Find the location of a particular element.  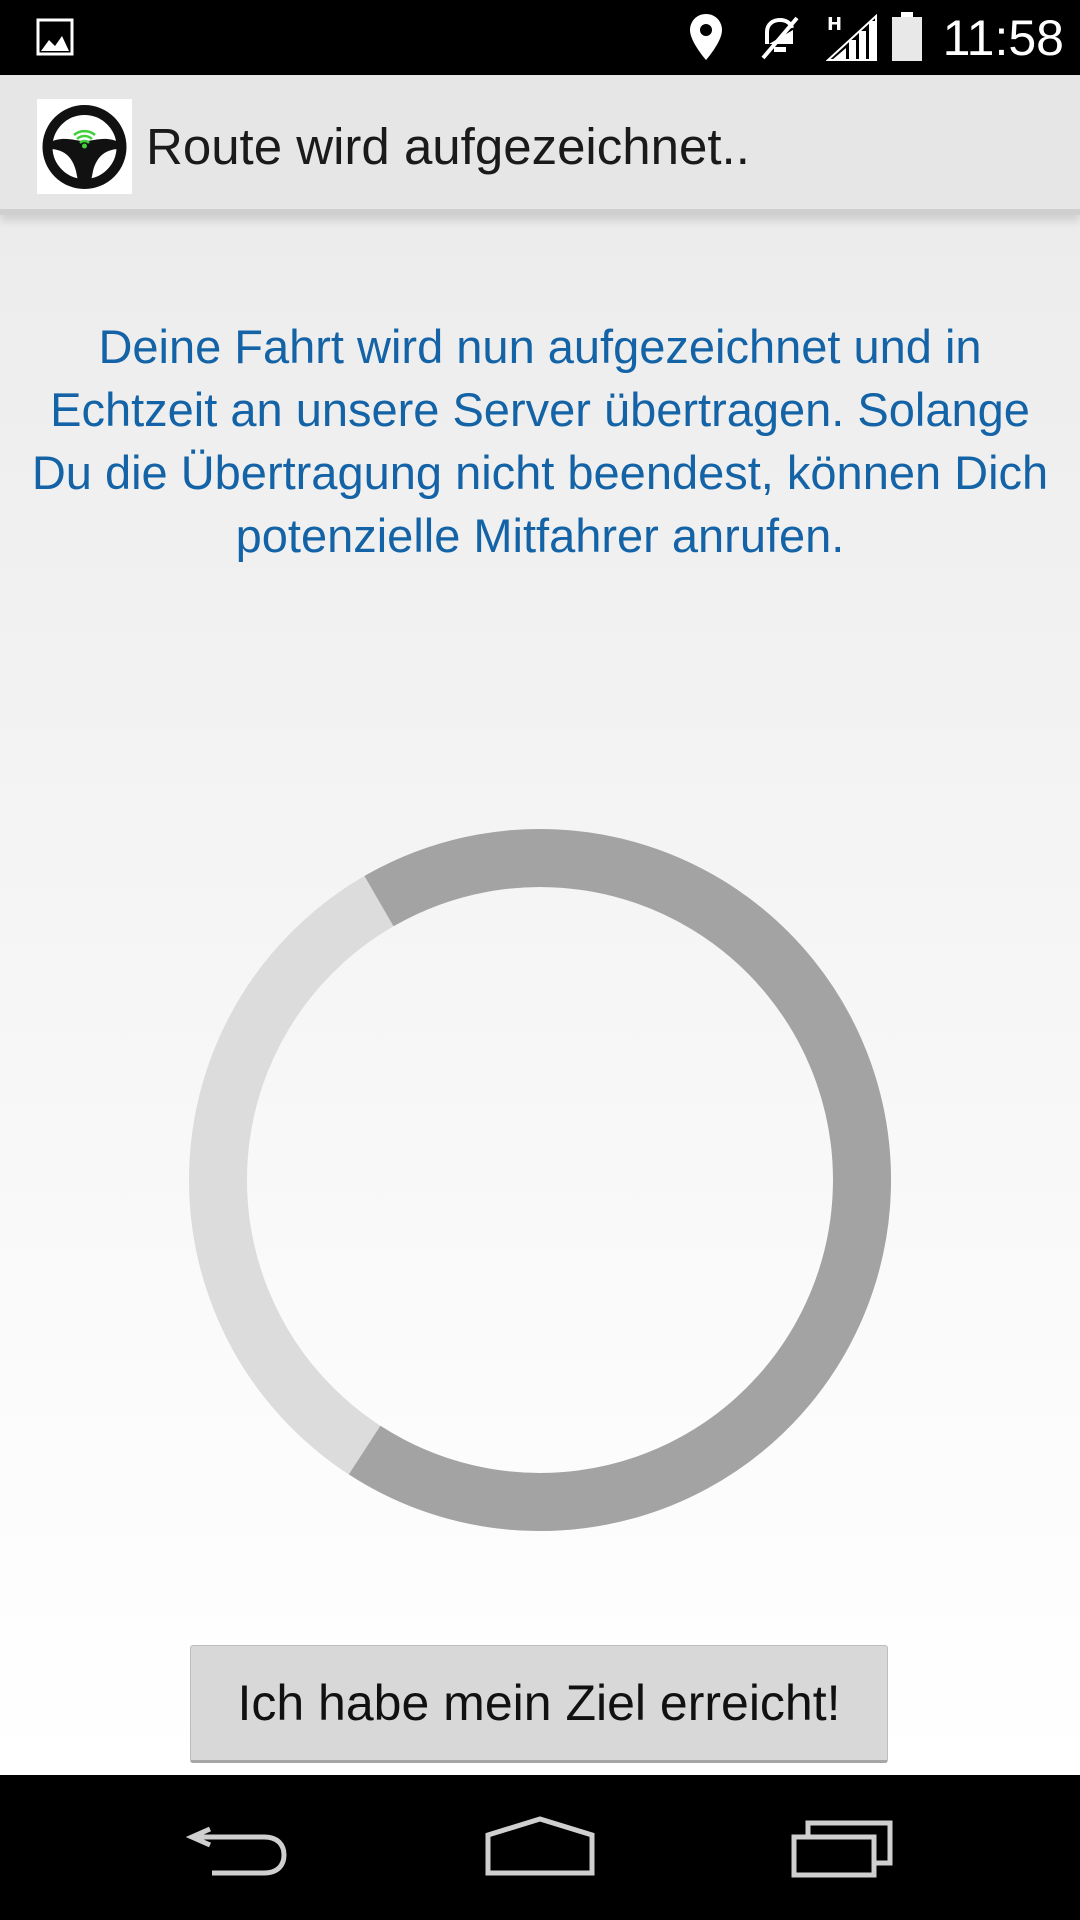

navigation-bar is located at coordinates (540, 1847).